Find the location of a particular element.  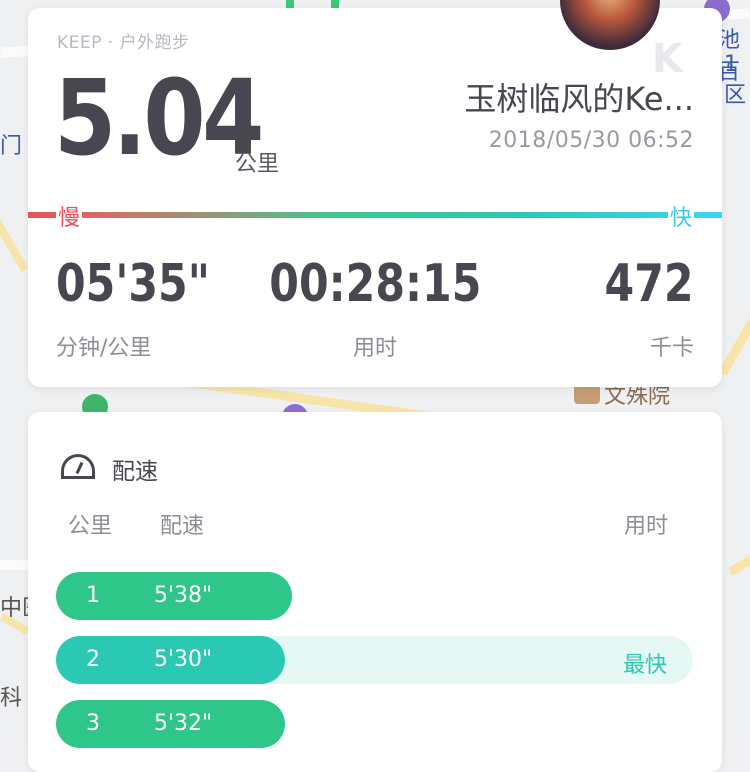

calories-stat: 472 千卡 is located at coordinates (639, 310).